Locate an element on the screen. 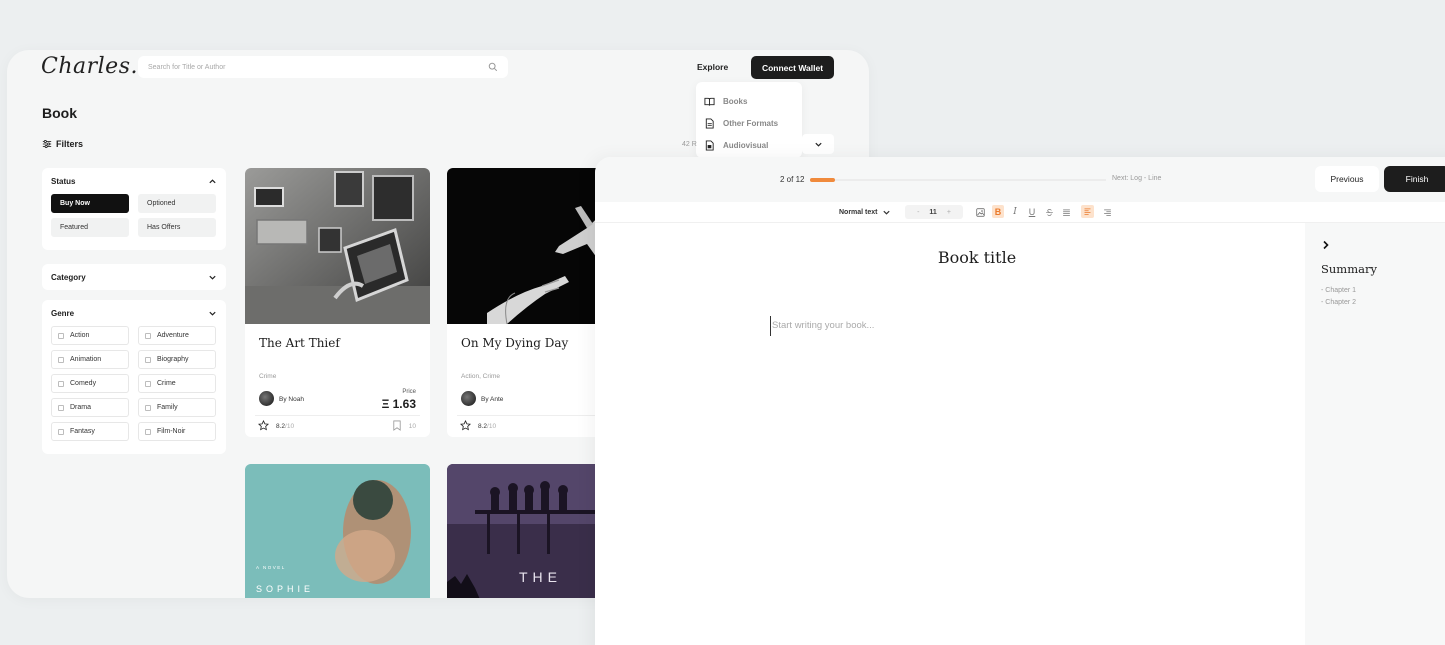 The image size is (1445, 645). align-right-button is located at coordinates (1107, 212).